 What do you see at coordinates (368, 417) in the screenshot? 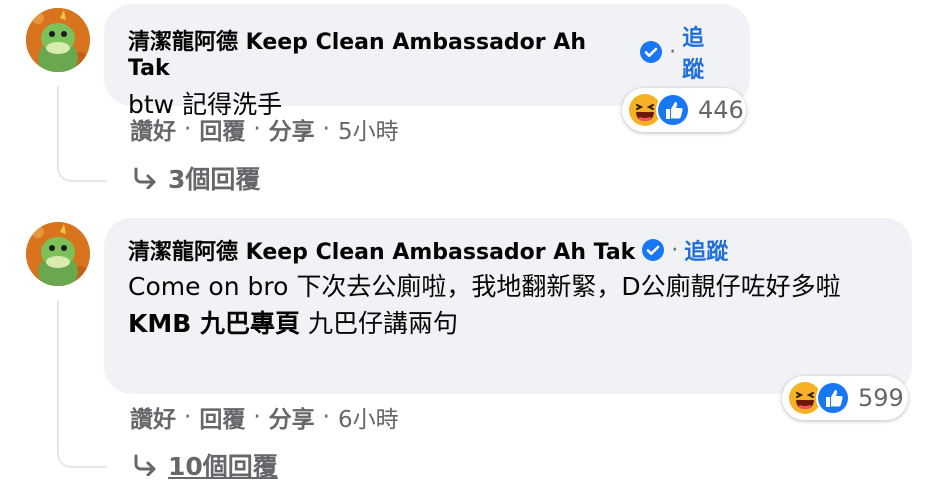
I see `timestamp: 6小時` at bounding box center [368, 417].